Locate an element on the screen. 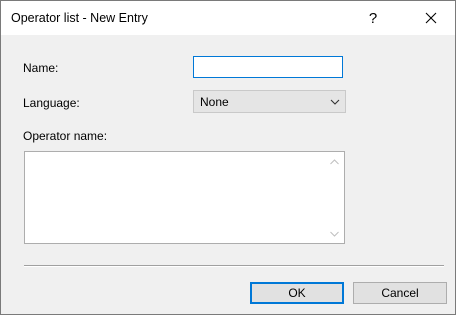 Image resolution: width=456 pixels, height=315 pixels. separator is located at coordinates (234, 266).